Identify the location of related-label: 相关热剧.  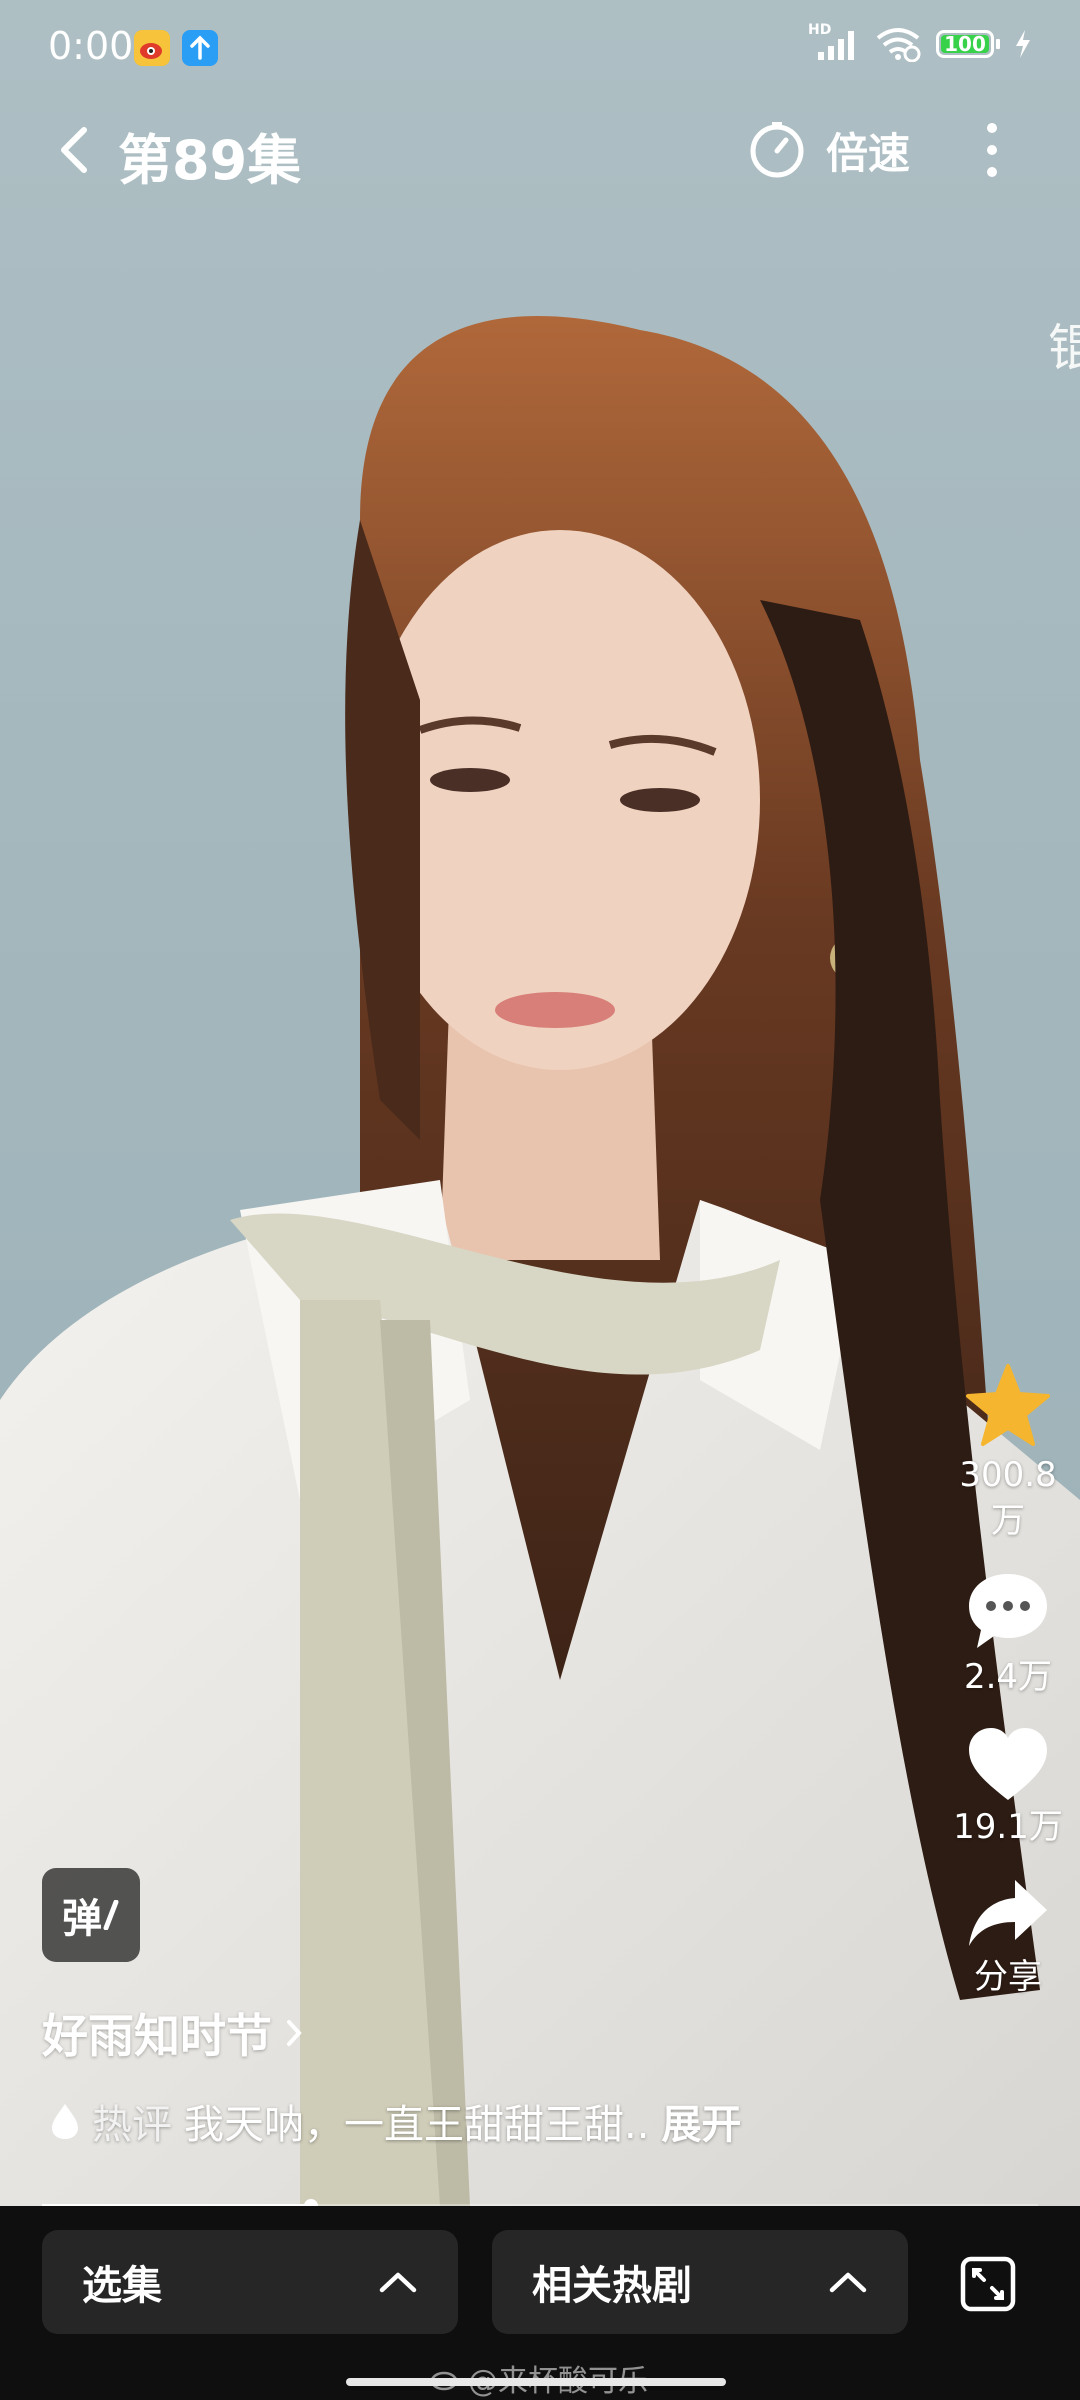
(612, 2286).